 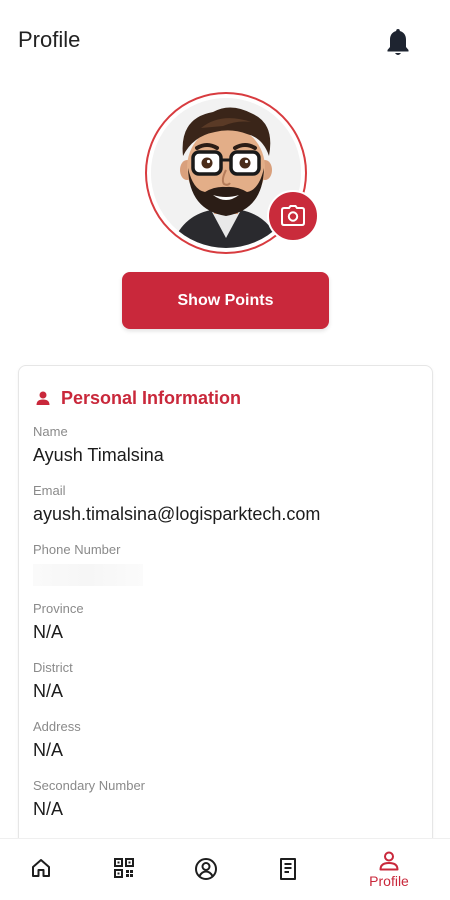 What do you see at coordinates (88, 575) in the screenshot?
I see `field-value` at bounding box center [88, 575].